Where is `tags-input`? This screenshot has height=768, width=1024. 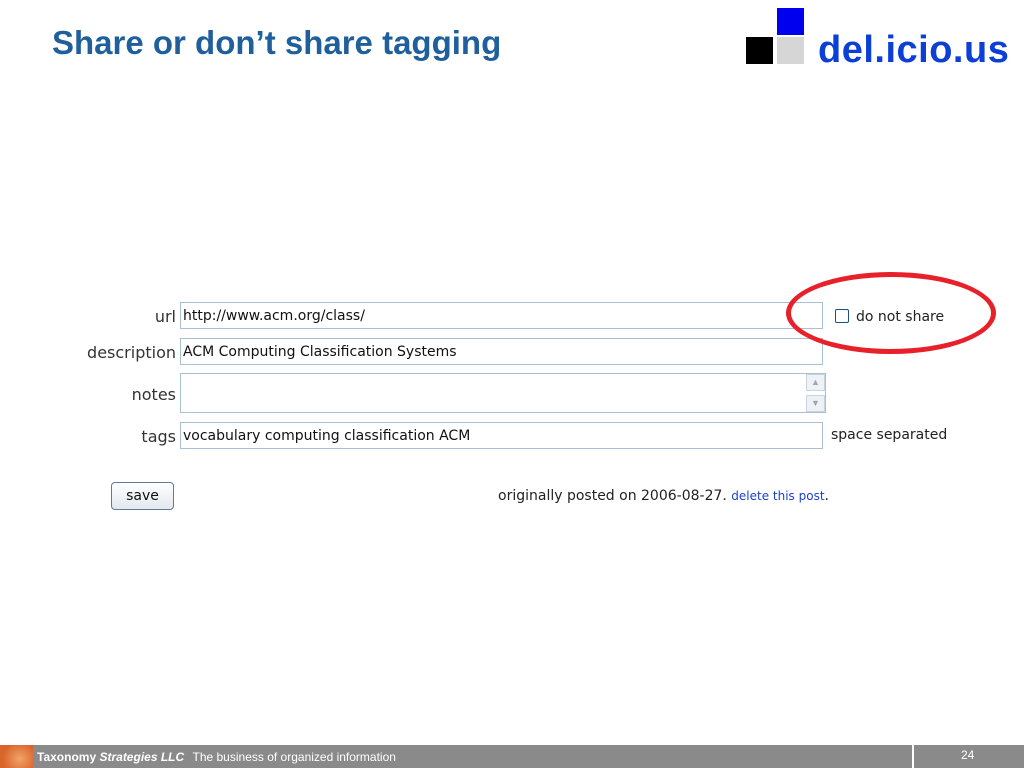 tags-input is located at coordinates (501, 435).